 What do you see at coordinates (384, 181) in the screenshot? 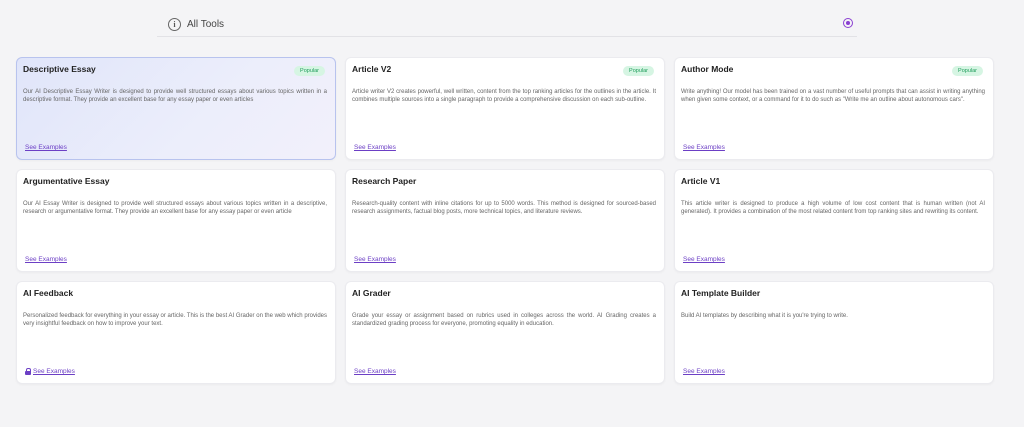
I see `tool-title: Research Paper` at bounding box center [384, 181].